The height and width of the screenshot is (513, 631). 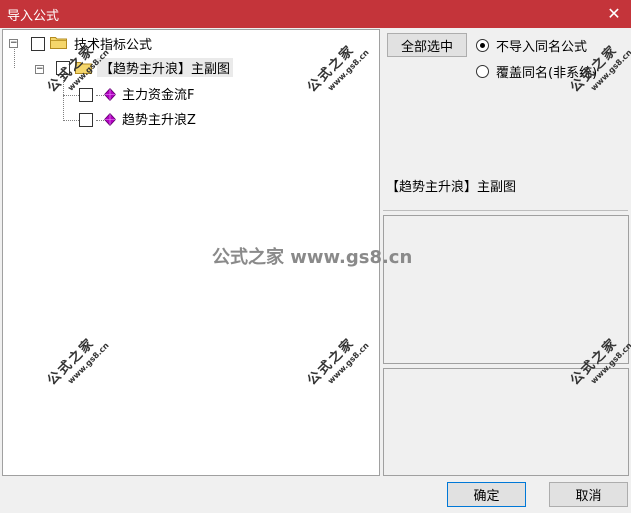 I want to click on expander-group: −, so click(x=39, y=69).